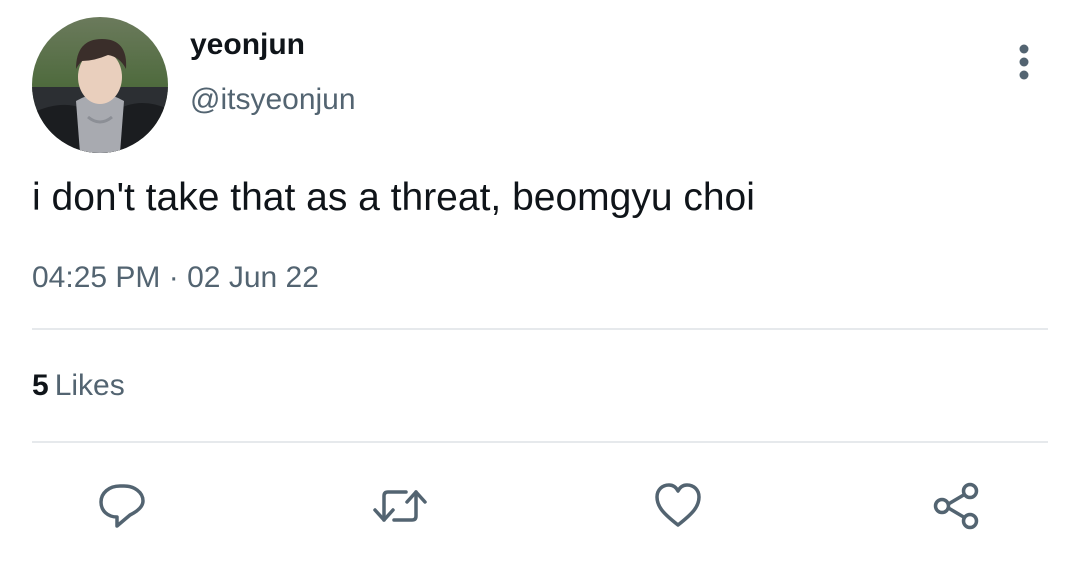  I want to click on share-icon, so click(956, 506).